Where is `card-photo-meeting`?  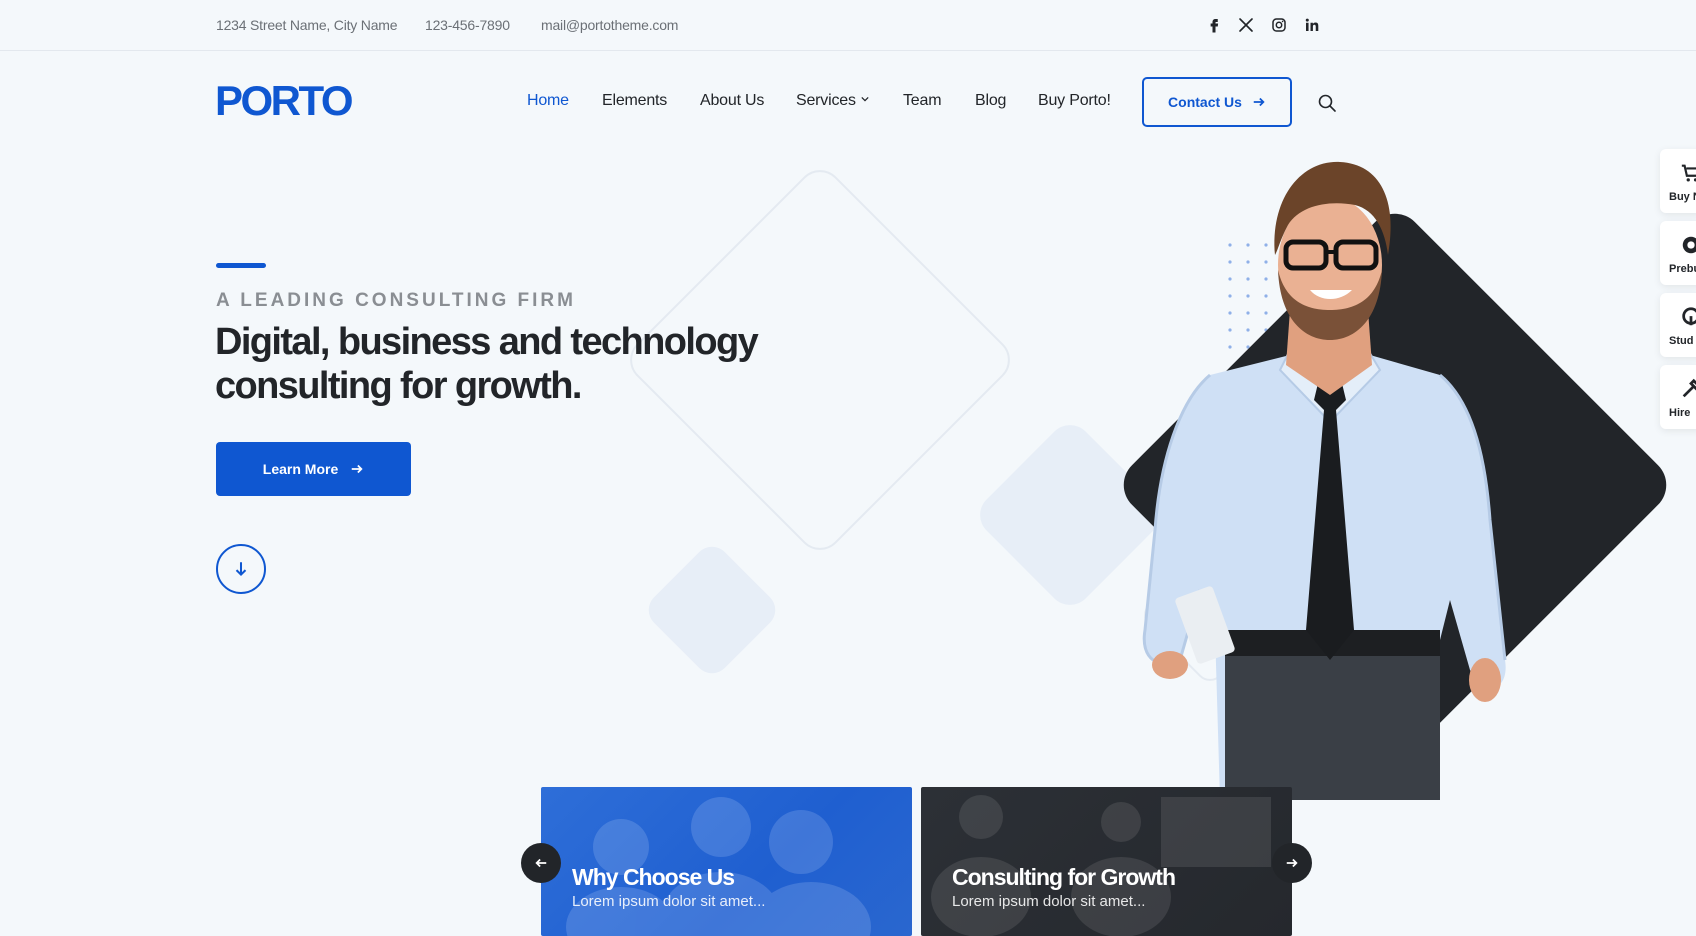
card-photo-meeting is located at coordinates (1101, 865).